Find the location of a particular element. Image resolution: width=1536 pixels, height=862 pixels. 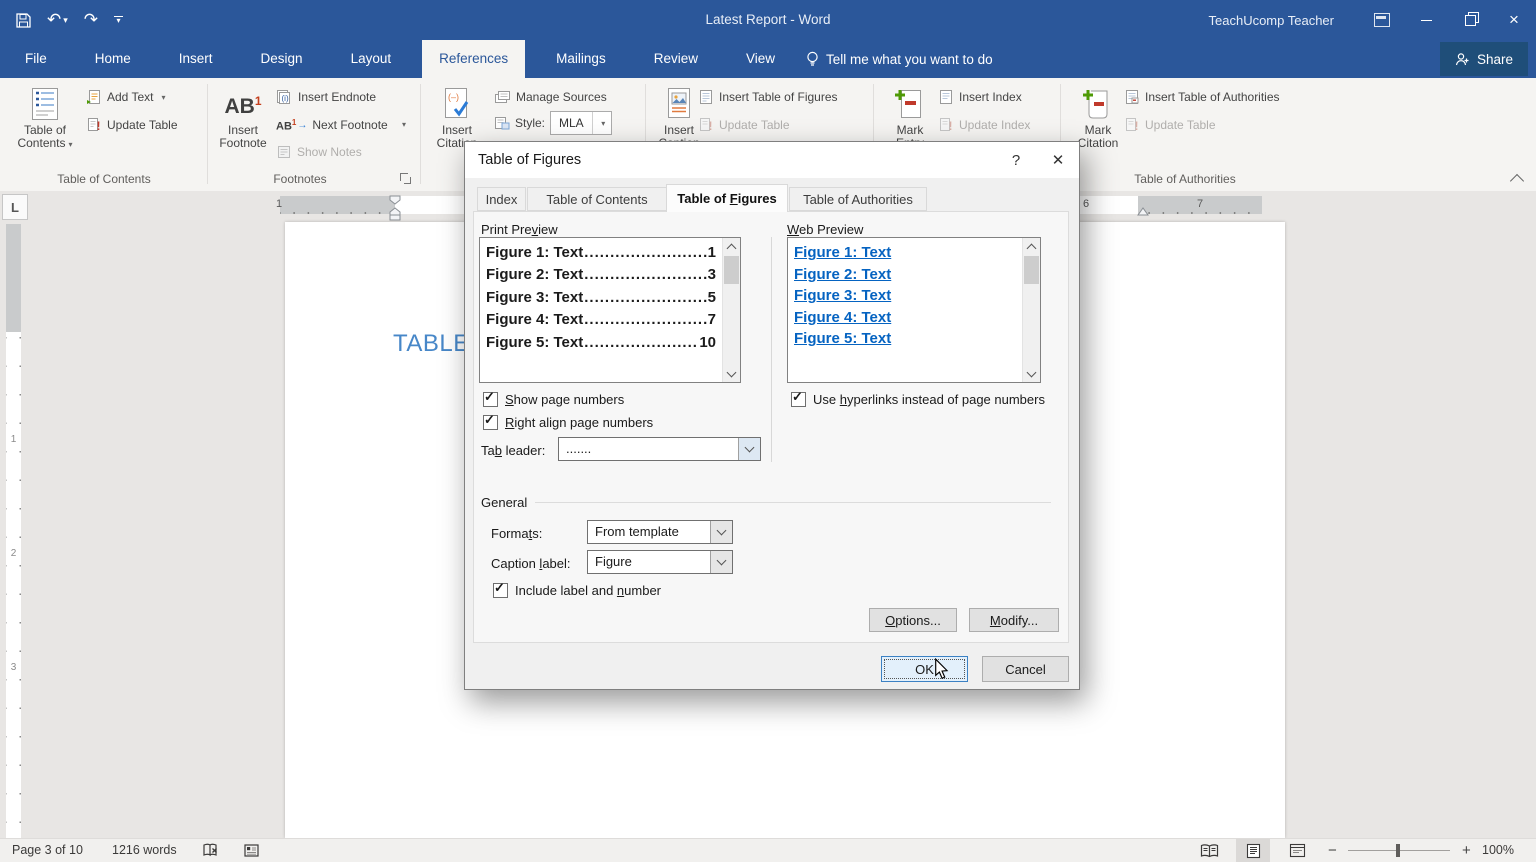

caption-label-select: Figure is located at coordinates (660, 562).